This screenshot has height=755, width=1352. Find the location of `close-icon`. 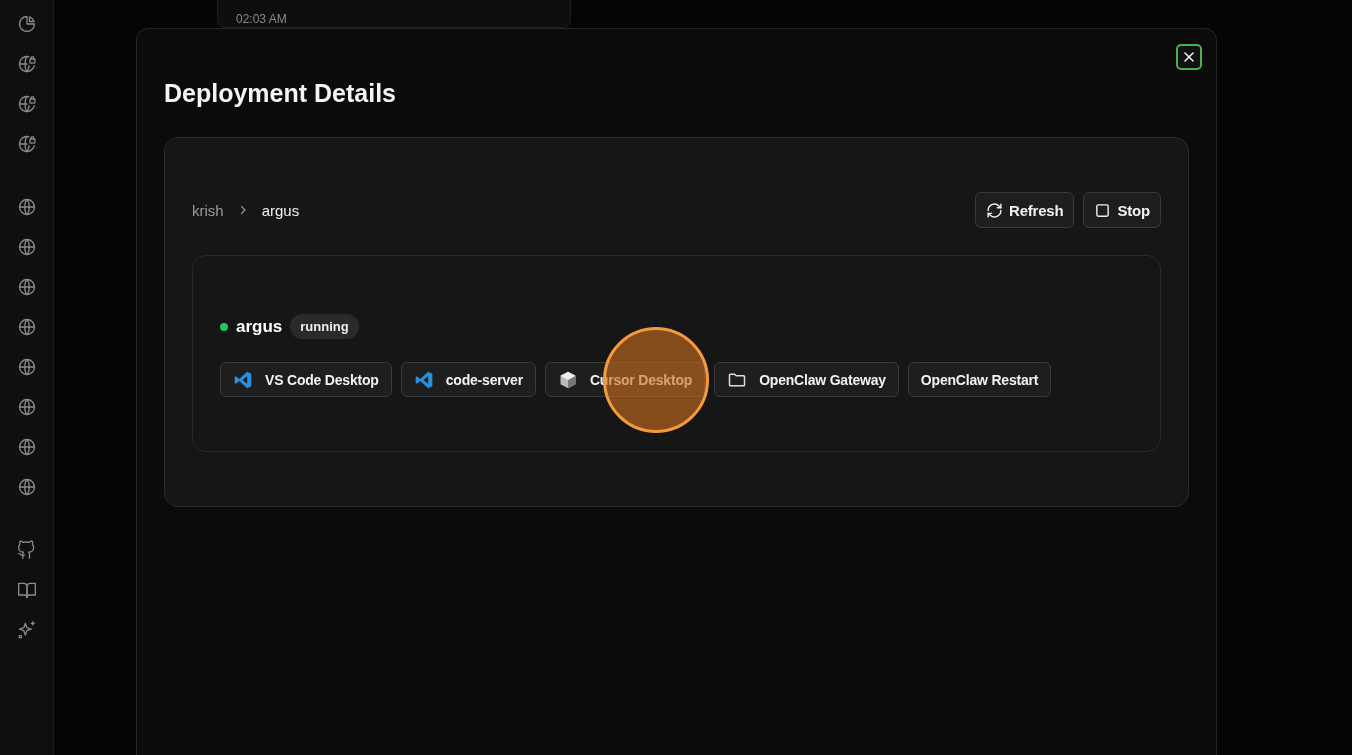

close-icon is located at coordinates (1189, 57).